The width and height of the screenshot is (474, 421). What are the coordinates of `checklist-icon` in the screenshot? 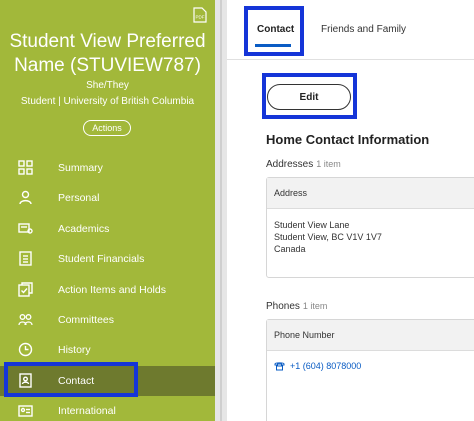 It's located at (25, 289).